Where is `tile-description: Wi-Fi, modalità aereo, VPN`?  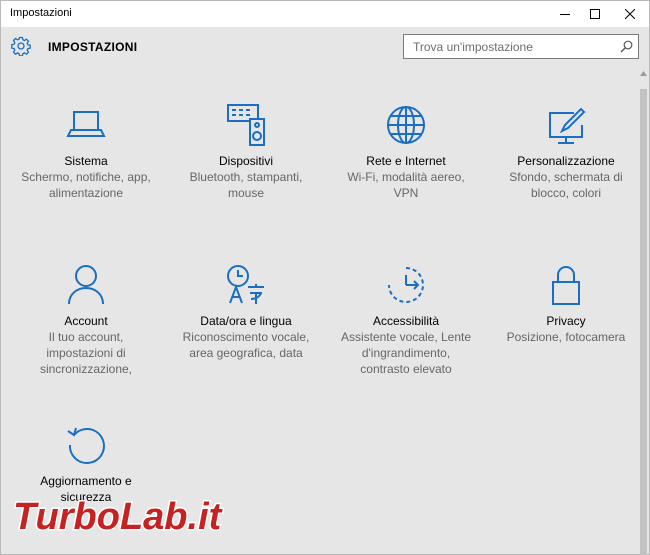
tile-description: Wi-Fi, modalità aereo, VPN is located at coordinates (406, 185).